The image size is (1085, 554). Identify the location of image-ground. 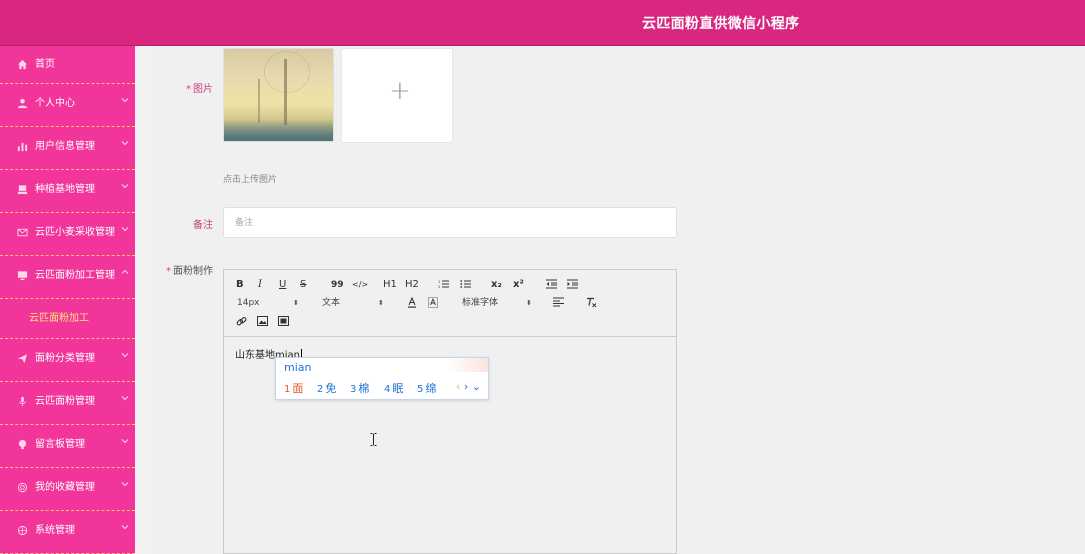
(278, 130).